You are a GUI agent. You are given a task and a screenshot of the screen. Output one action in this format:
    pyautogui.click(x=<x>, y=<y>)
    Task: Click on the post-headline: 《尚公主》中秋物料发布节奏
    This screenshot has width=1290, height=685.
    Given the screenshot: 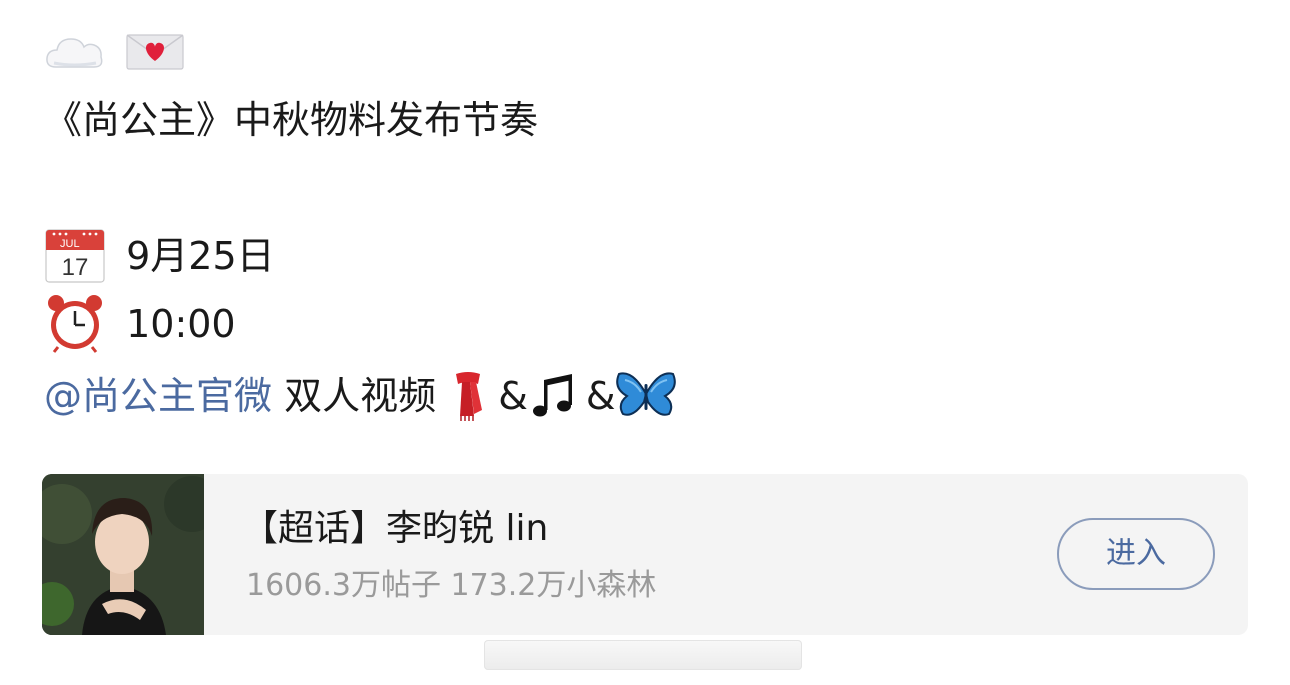 What is the action you would take?
    pyautogui.click(x=291, y=120)
    